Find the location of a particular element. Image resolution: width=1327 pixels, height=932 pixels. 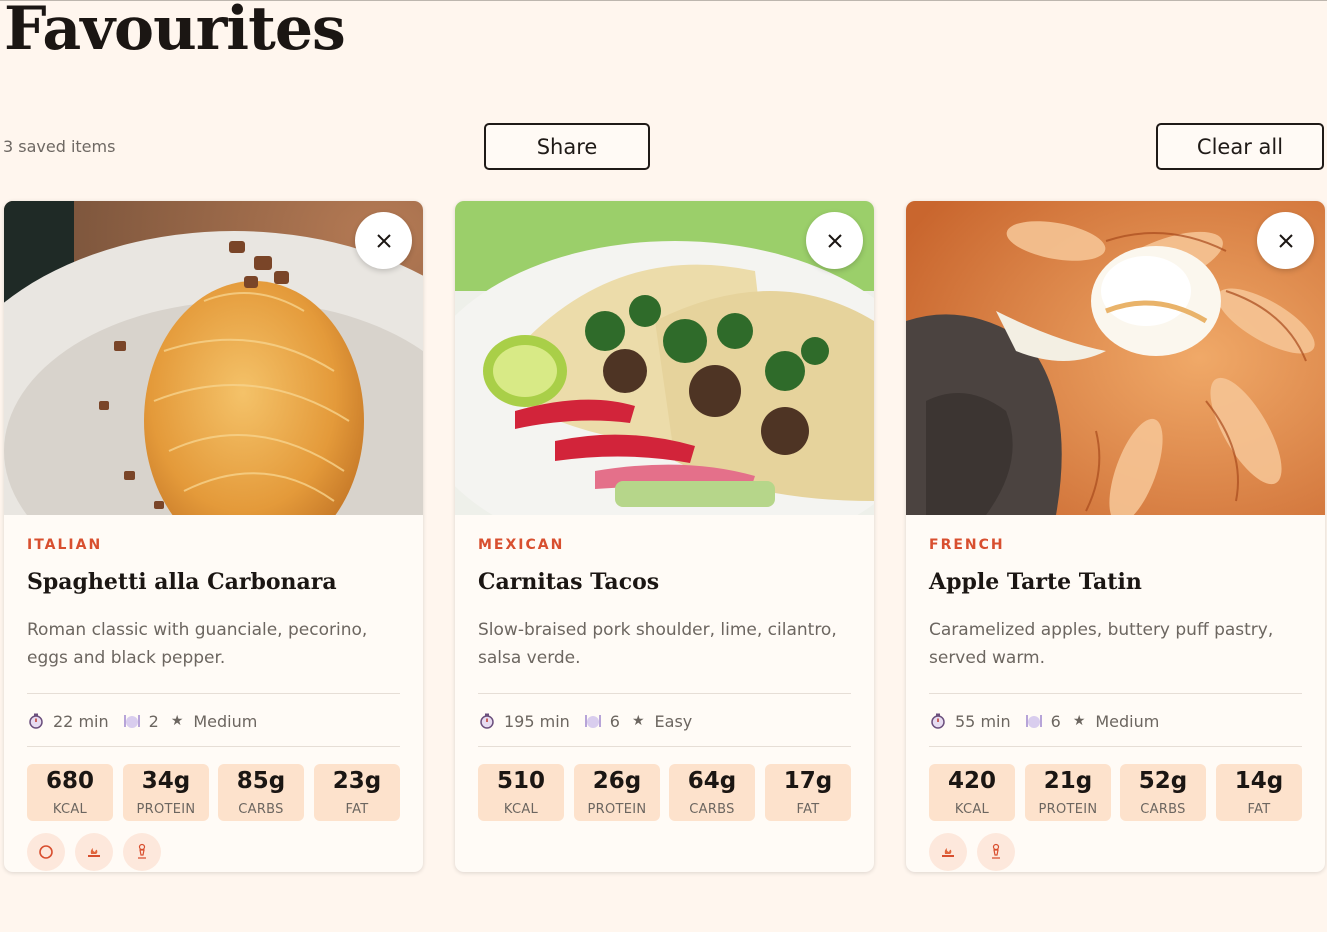

nutrition-fat: 17g FAT is located at coordinates (808, 792).